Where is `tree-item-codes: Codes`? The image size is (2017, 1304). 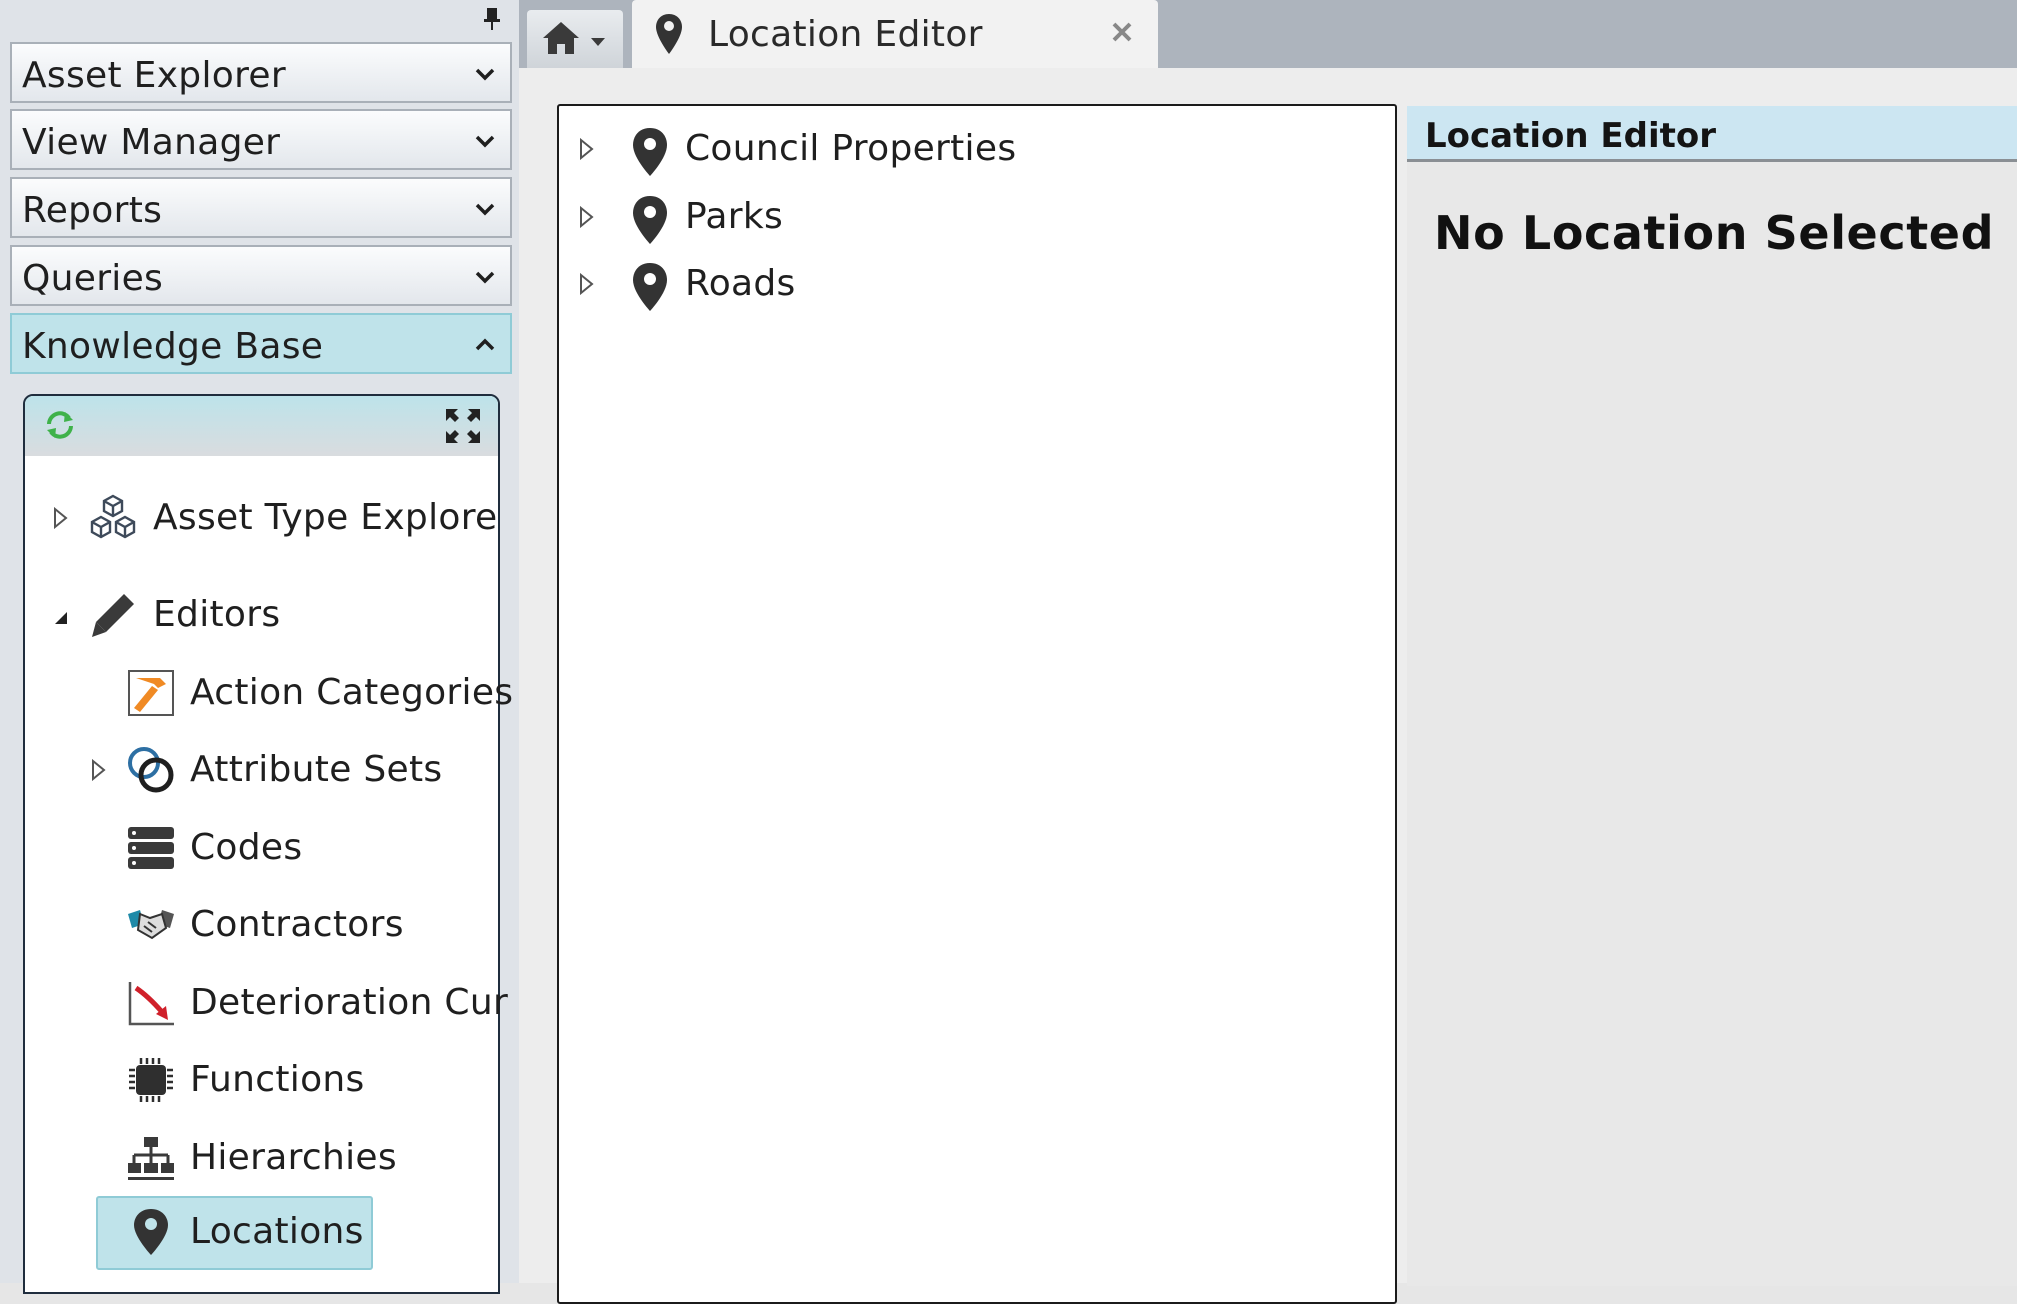 tree-item-codes: Codes is located at coordinates (250, 849).